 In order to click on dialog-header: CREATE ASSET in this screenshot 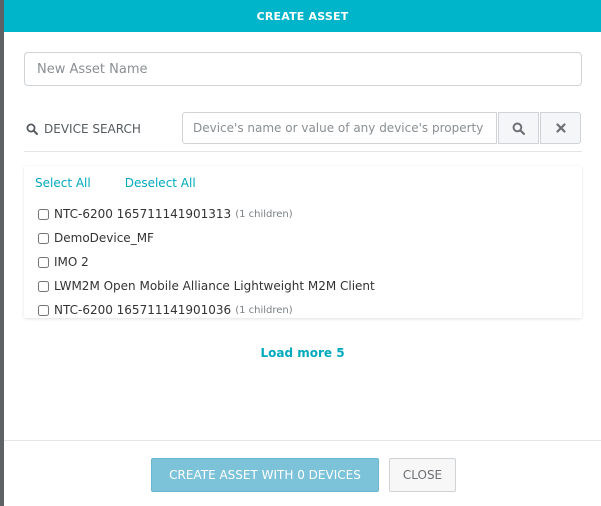, I will do `click(302, 16)`.